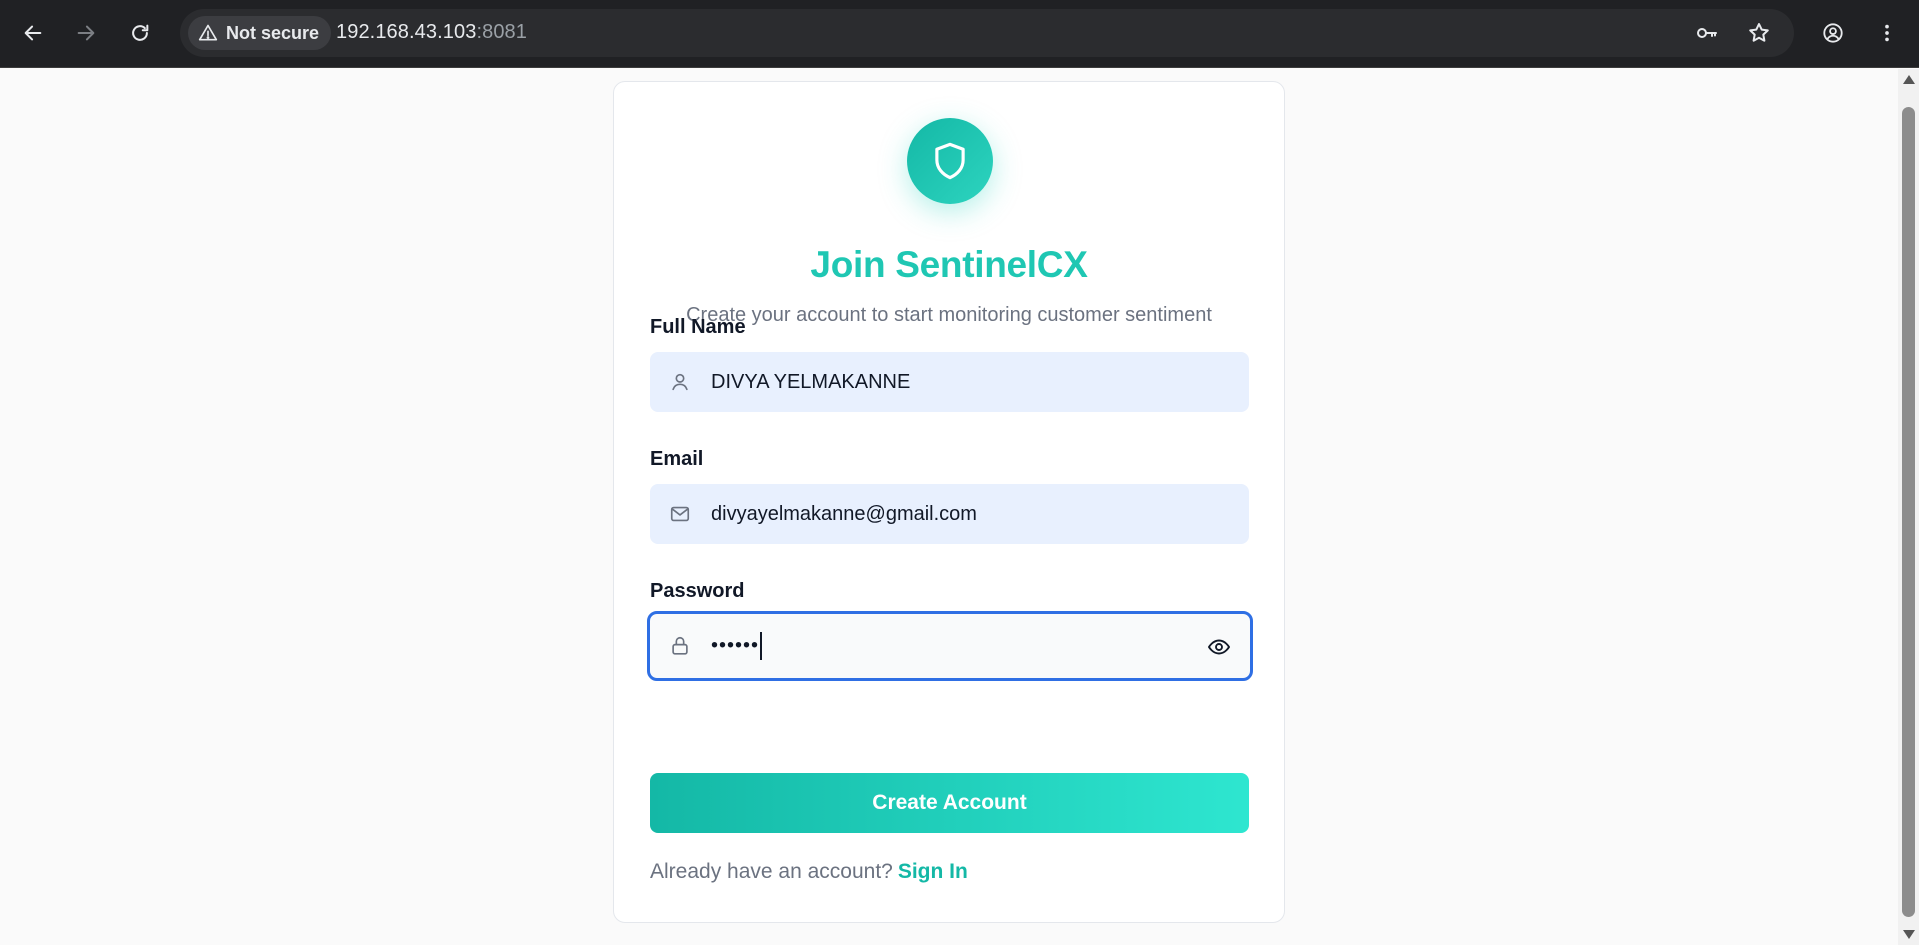 This screenshot has width=1919, height=945. I want to click on page-title: Join SentinelCX, so click(949, 264).